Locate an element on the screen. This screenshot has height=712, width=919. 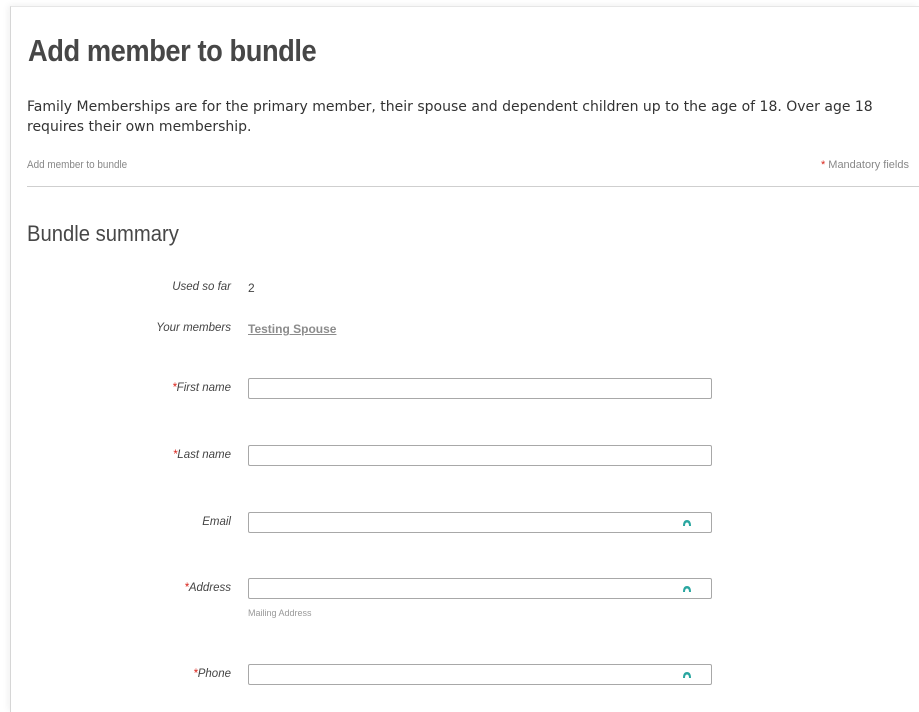
phone-input is located at coordinates (480, 674).